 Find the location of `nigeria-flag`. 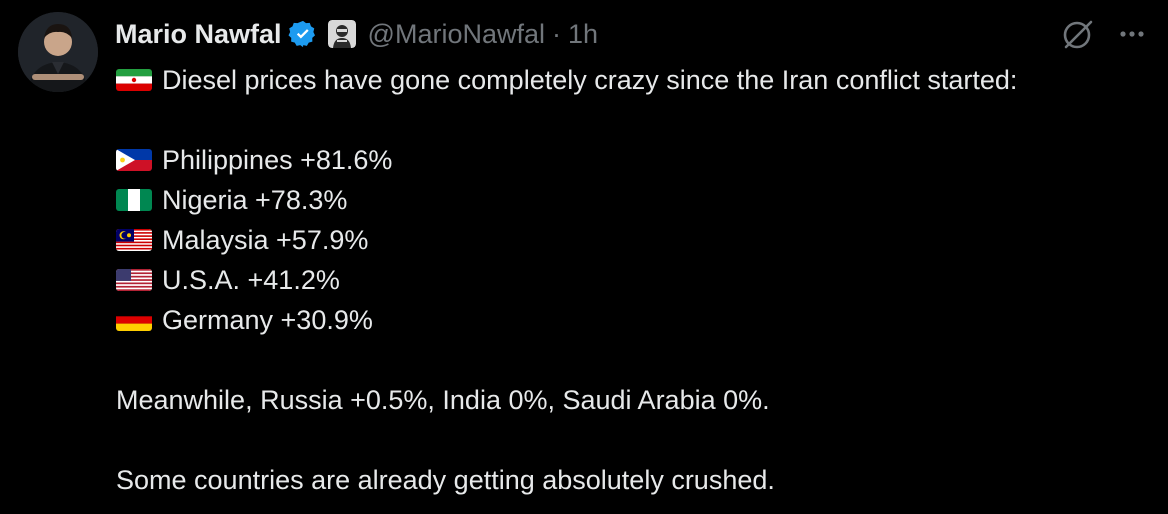

nigeria-flag is located at coordinates (134, 200).